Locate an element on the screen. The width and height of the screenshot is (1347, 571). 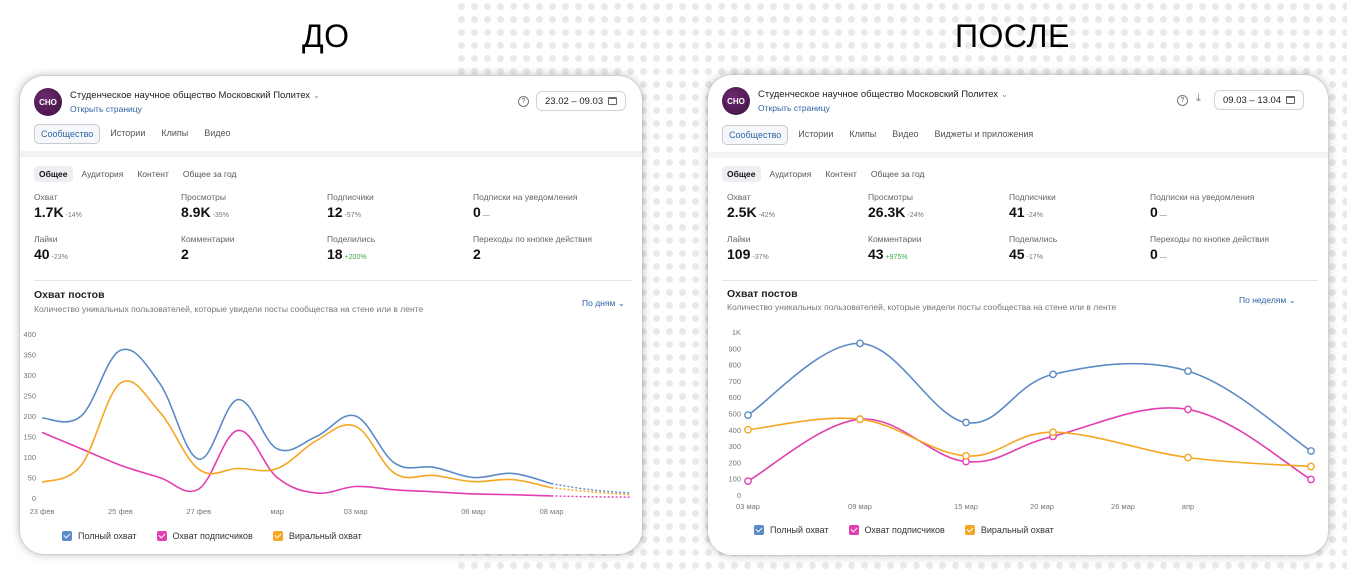
metric-delta: +200% is located at coordinates (355, 257).